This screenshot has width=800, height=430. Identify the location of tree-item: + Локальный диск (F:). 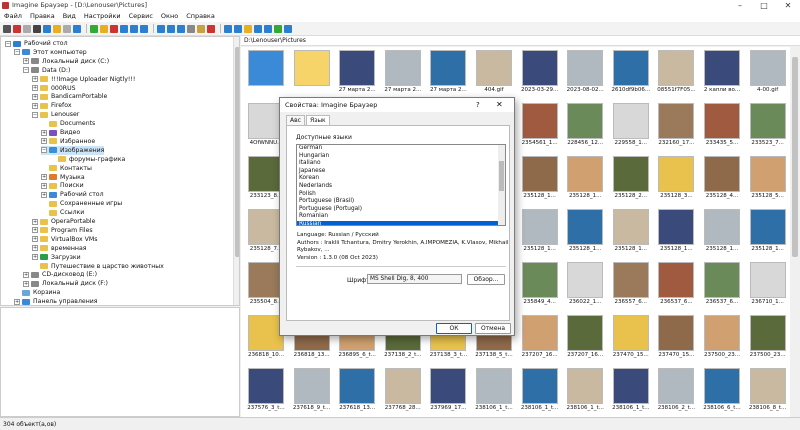
(65, 283).